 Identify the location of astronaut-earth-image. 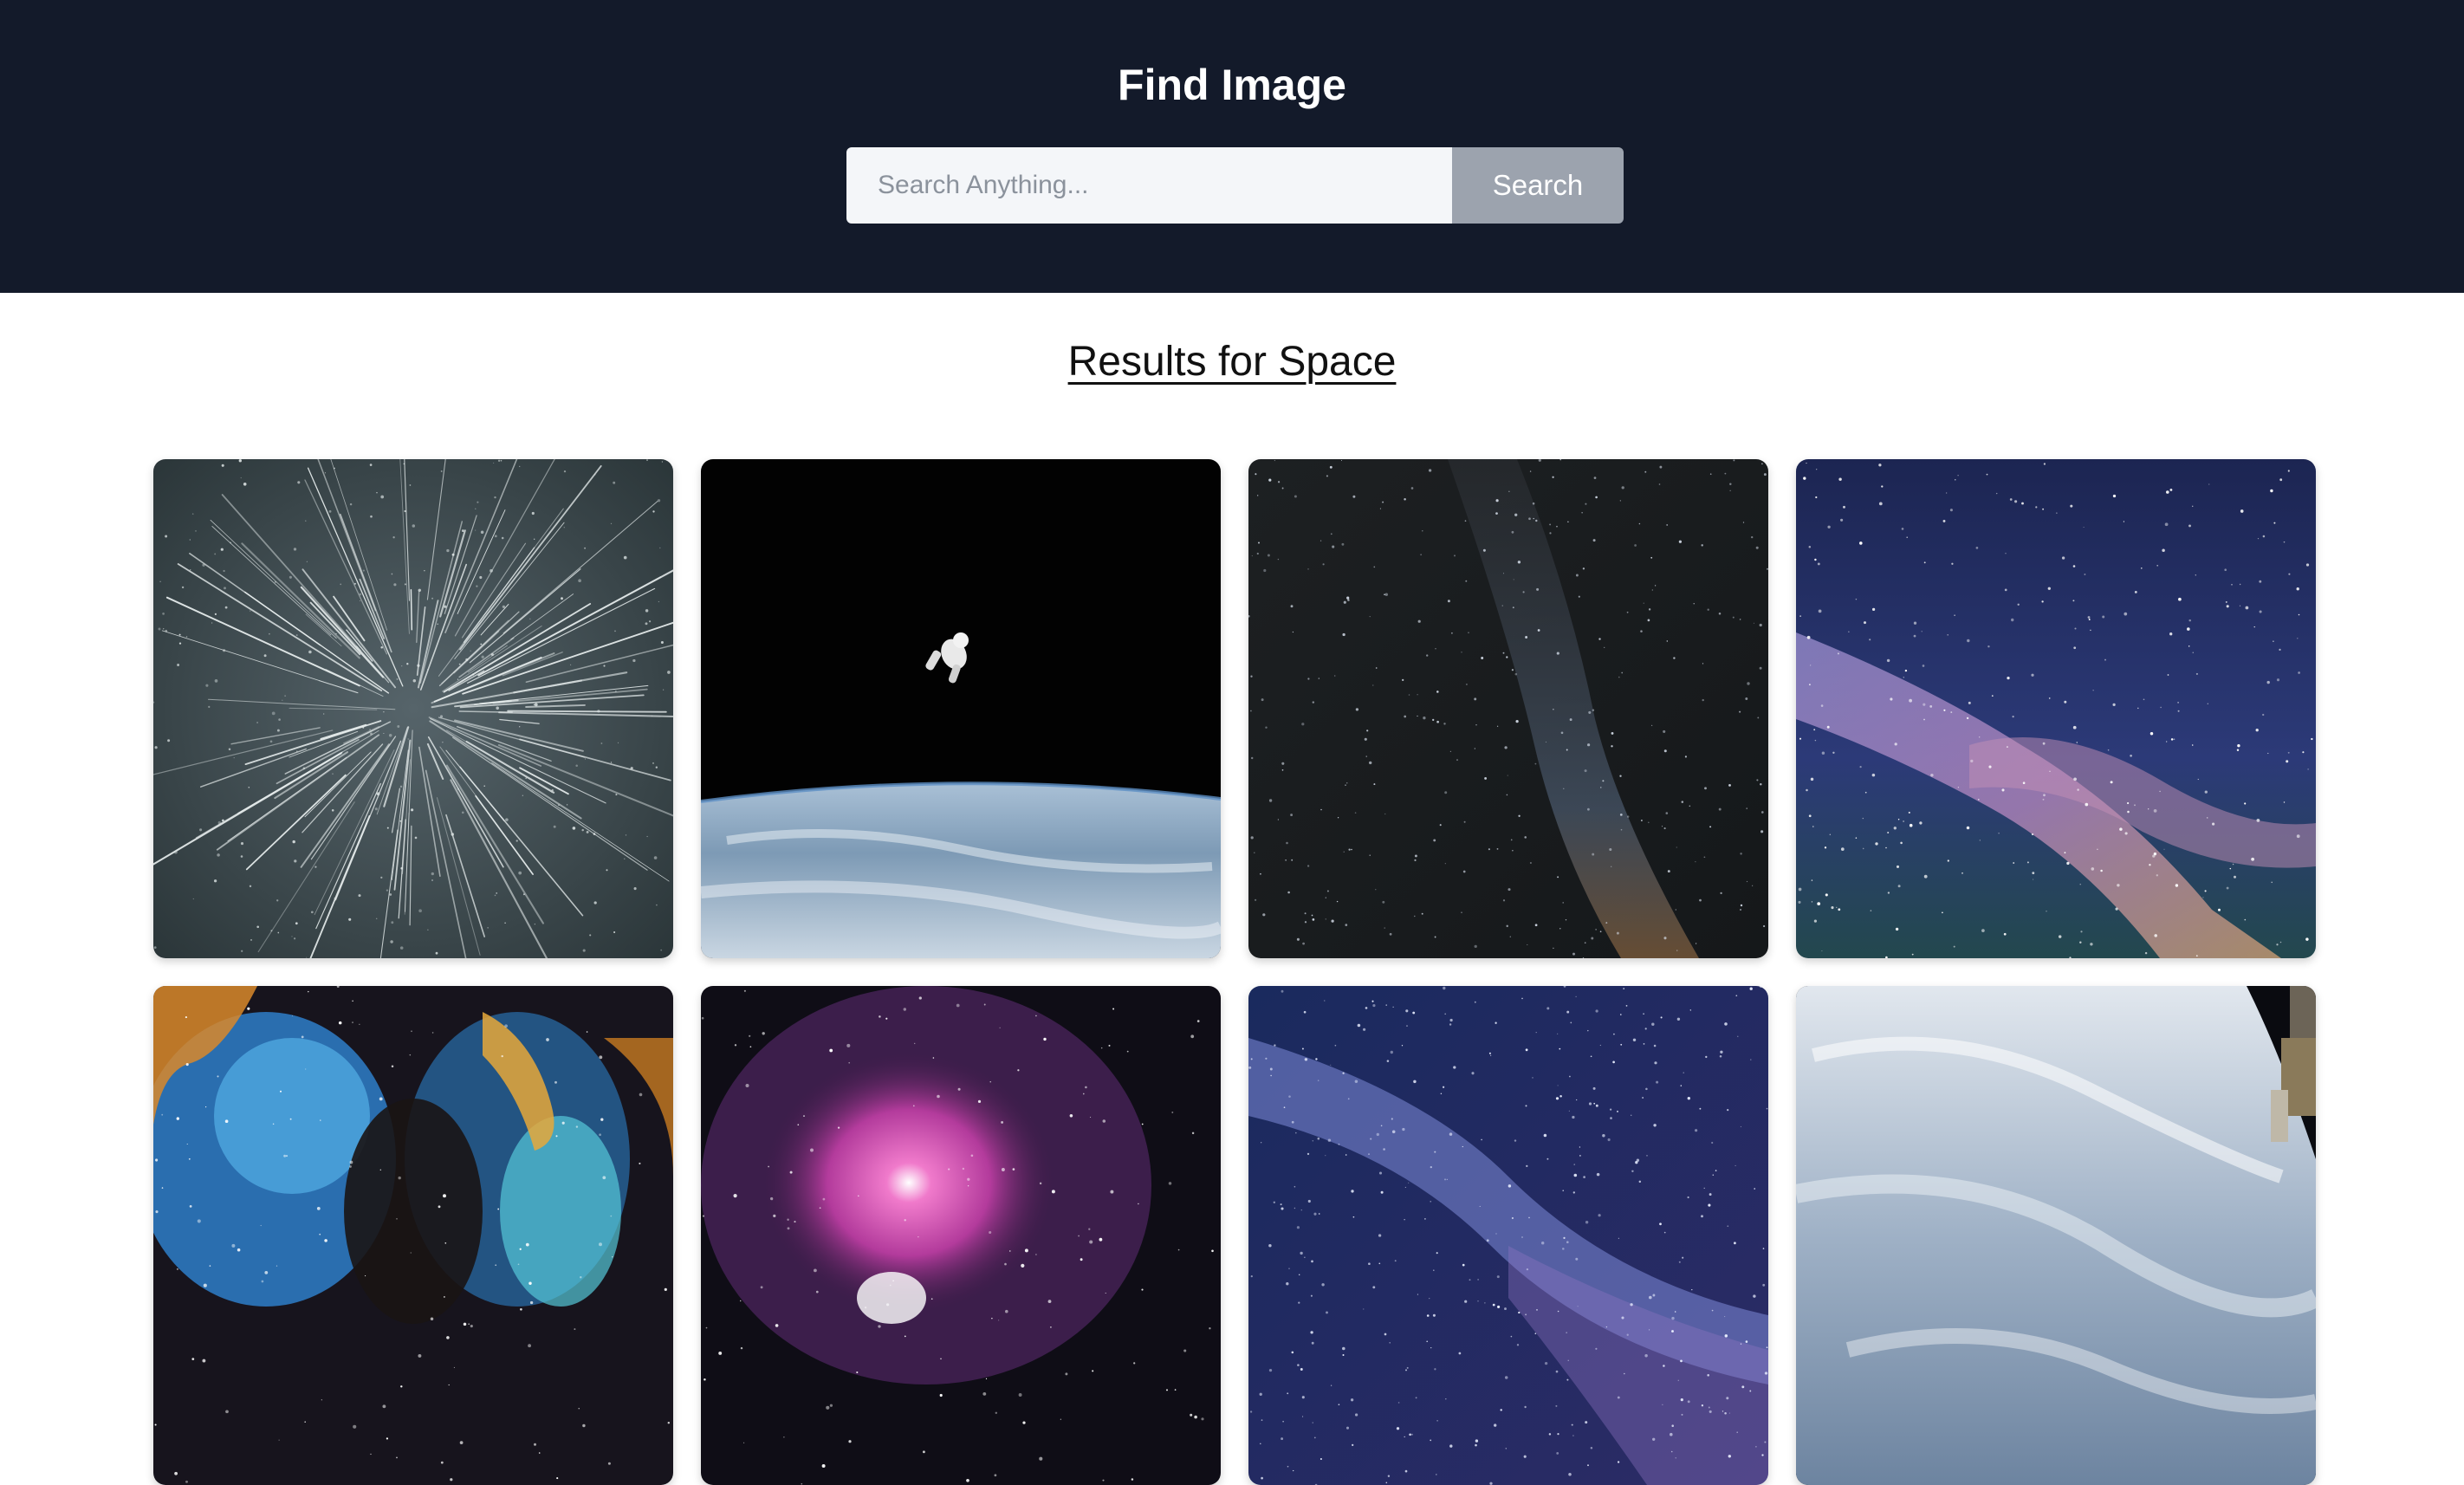
(961, 708).